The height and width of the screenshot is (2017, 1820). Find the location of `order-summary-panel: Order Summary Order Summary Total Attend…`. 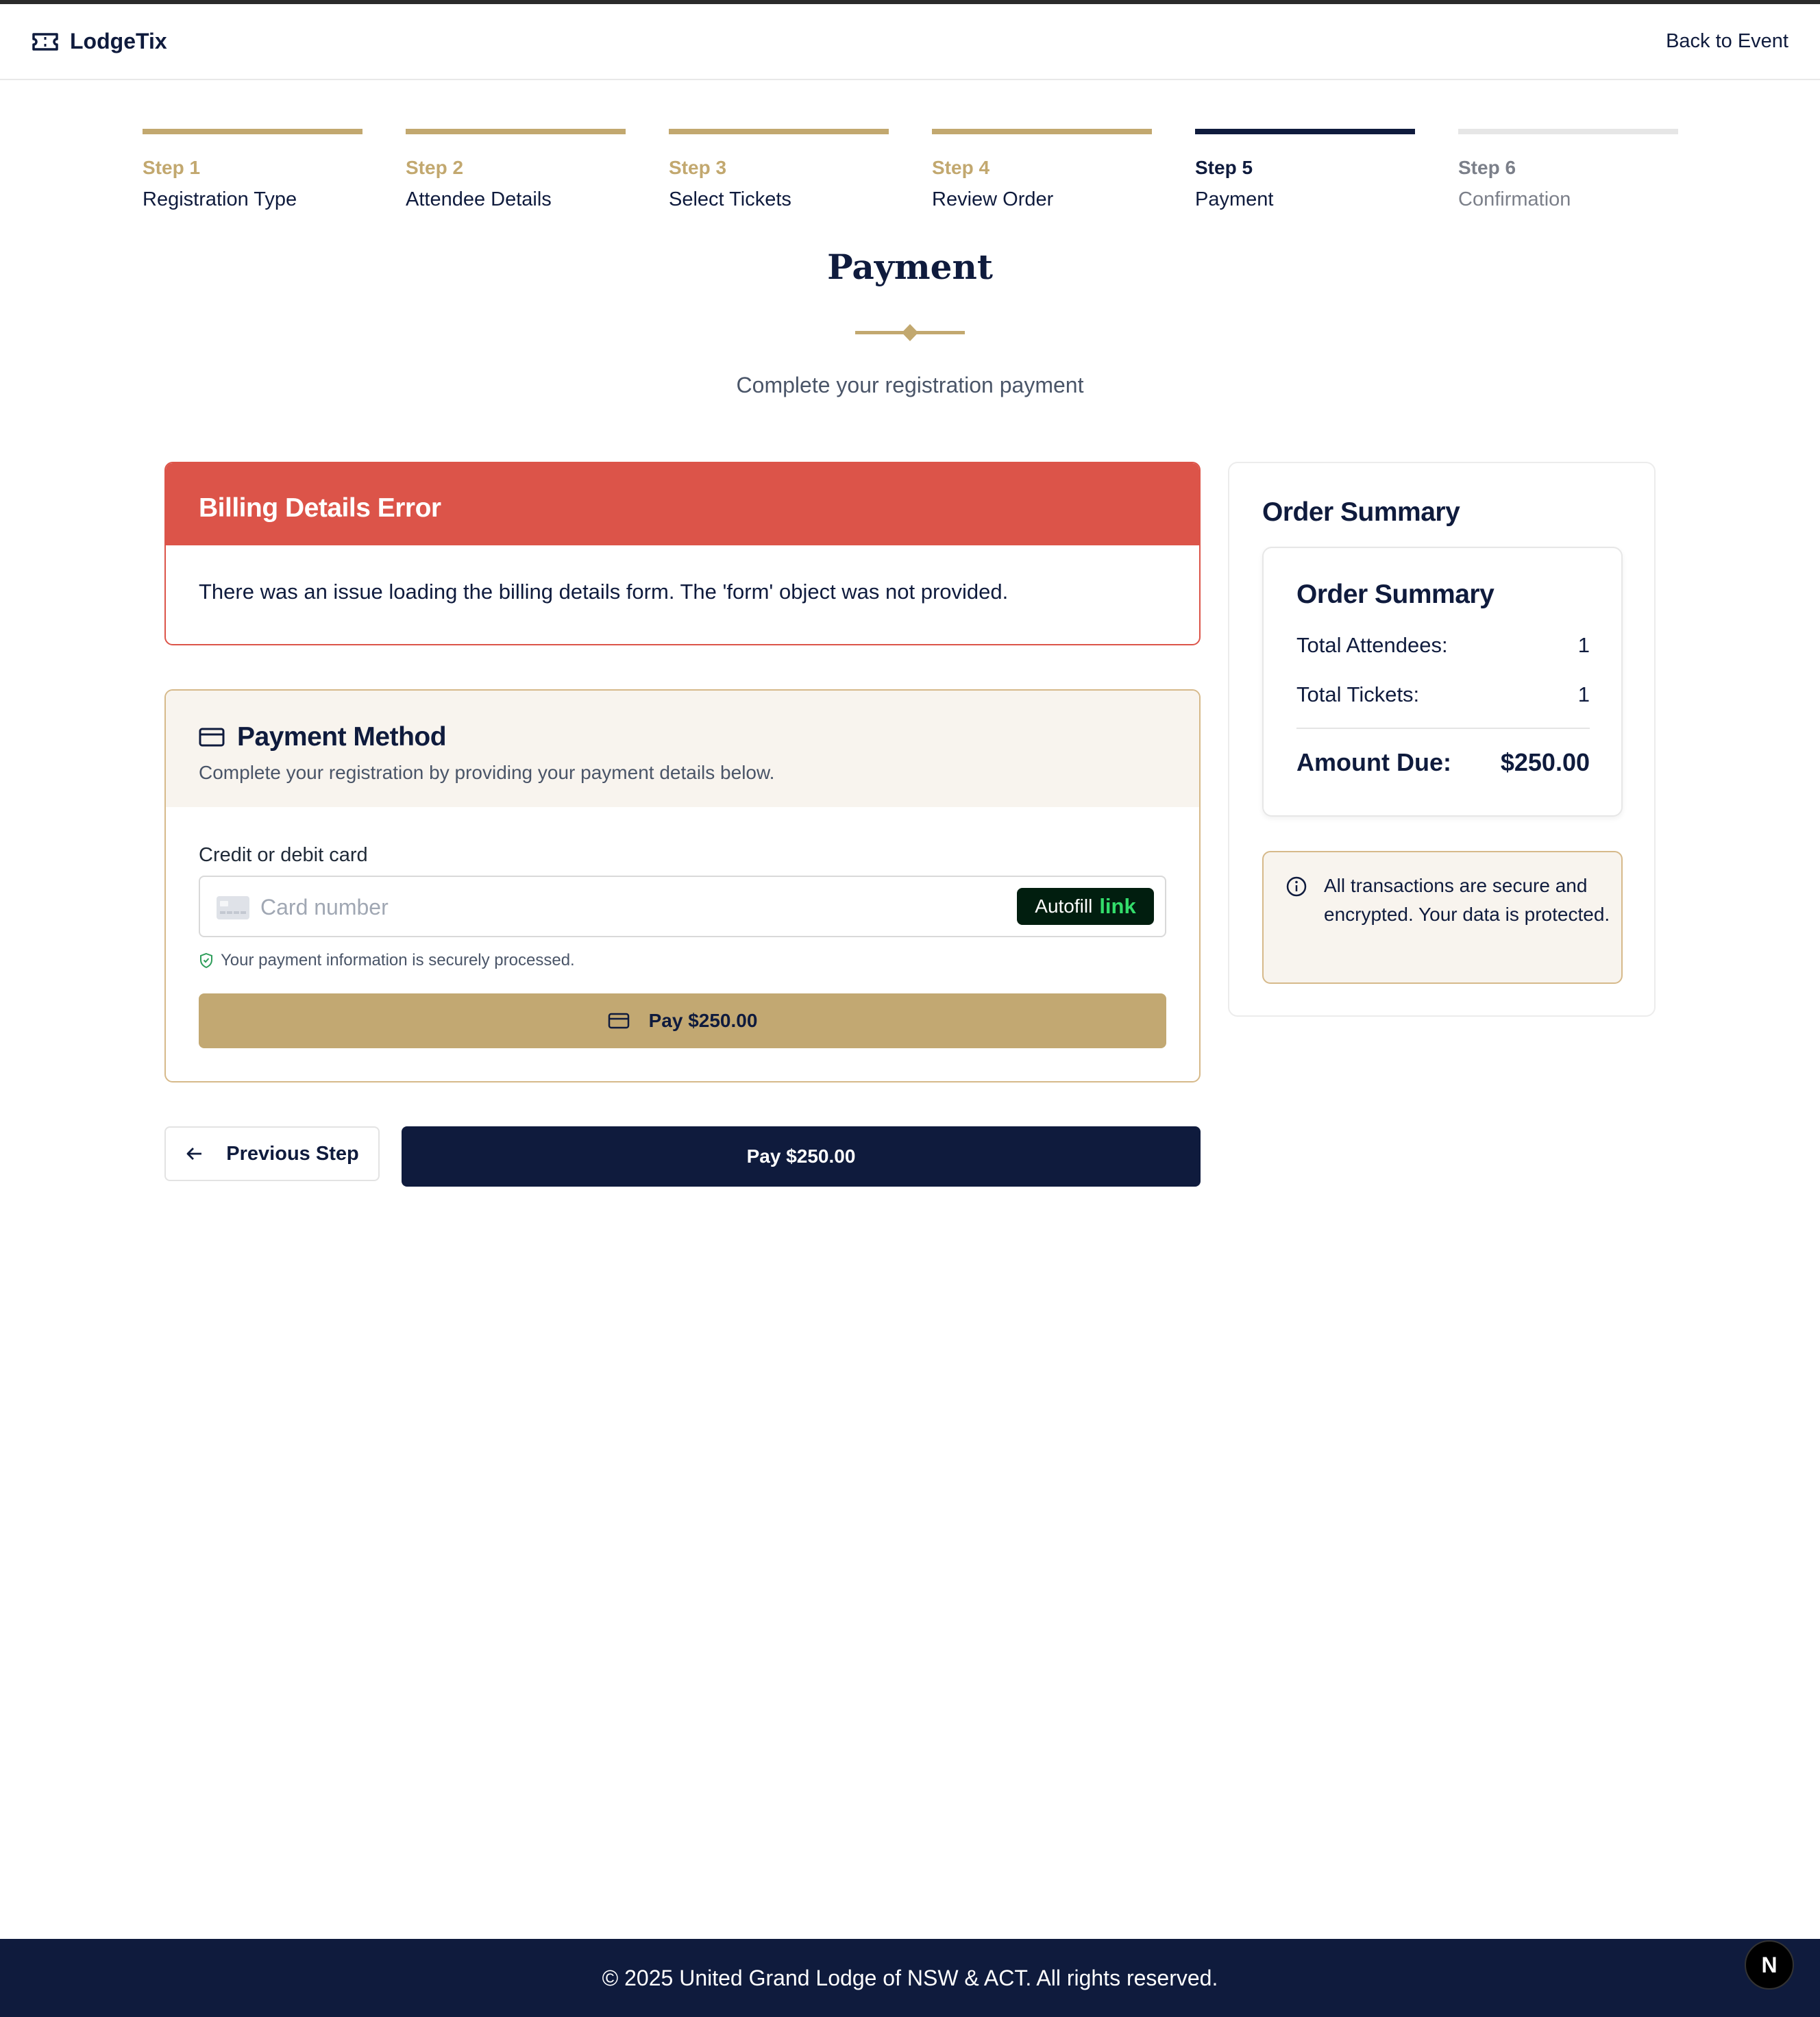

order-summary-panel: Order Summary Order Summary Total Attend… is located at coordinates (1442, 740).